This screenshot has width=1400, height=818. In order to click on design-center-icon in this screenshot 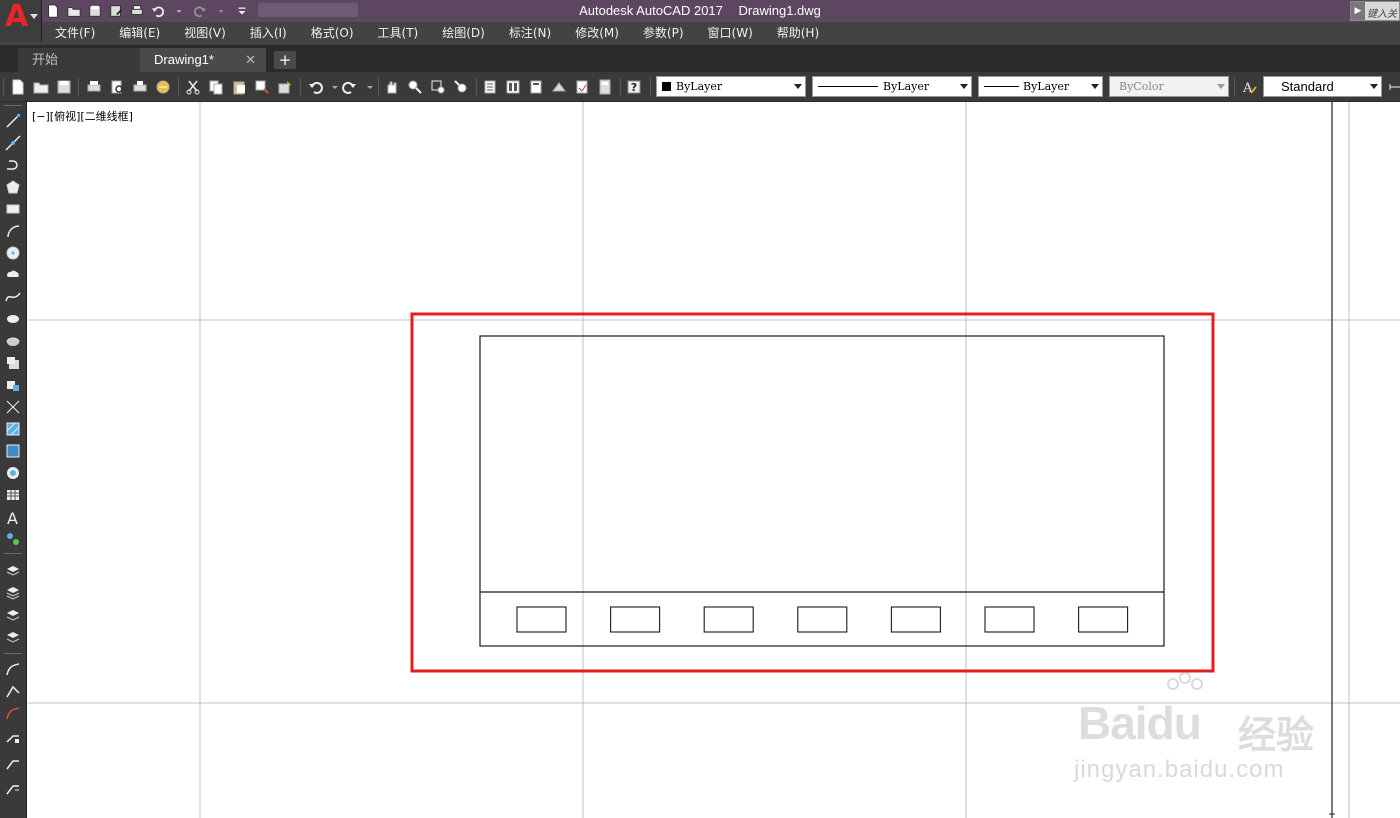, I will do `click(513, 87)`.